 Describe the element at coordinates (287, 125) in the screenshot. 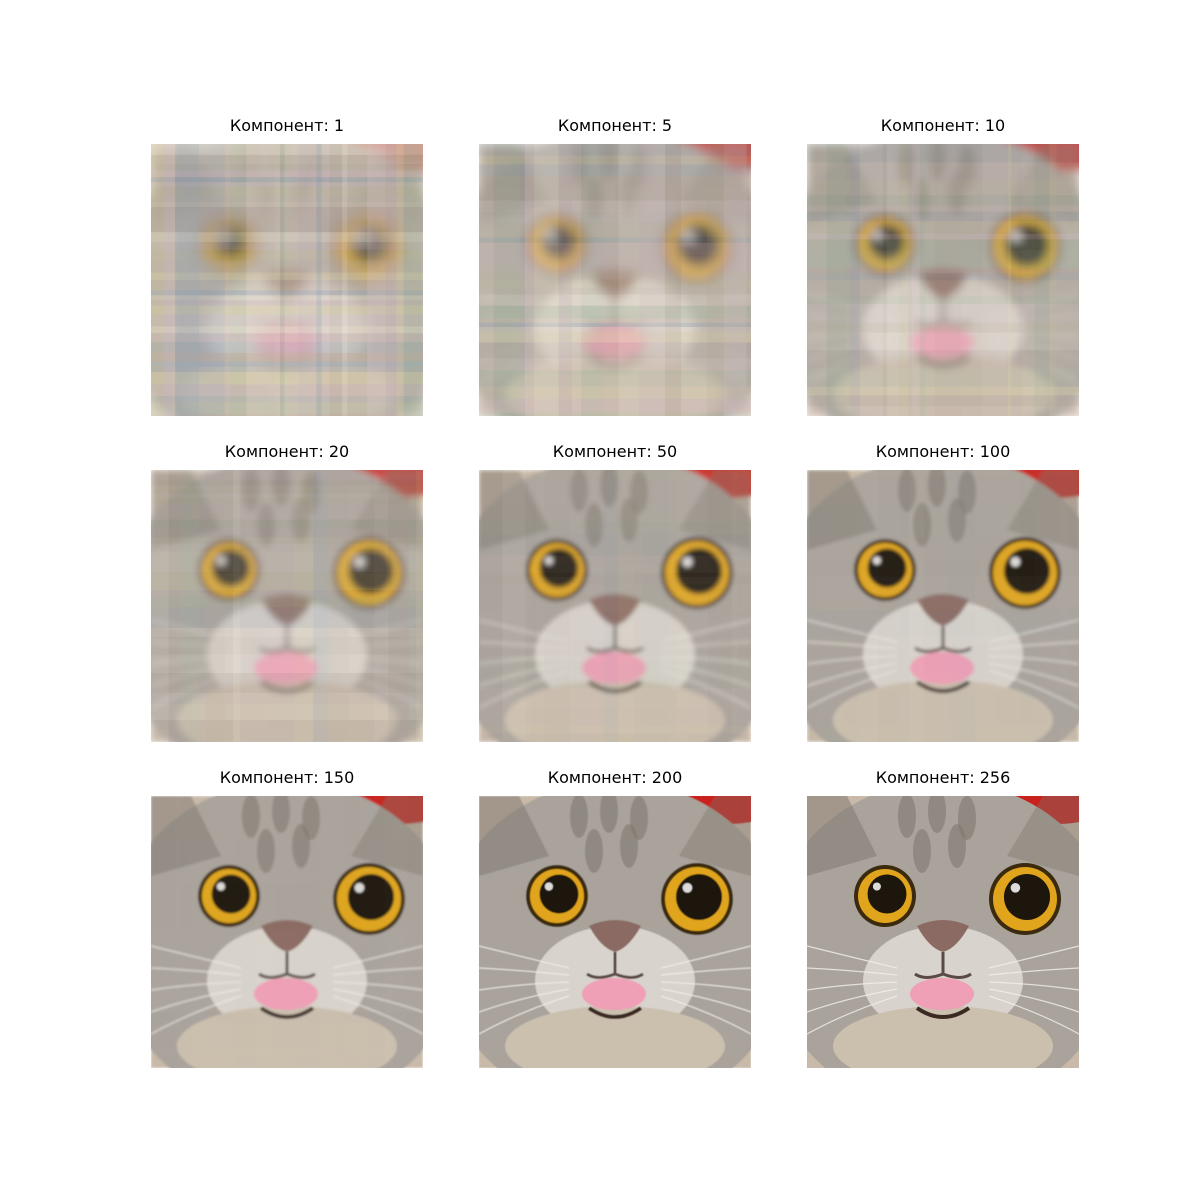

I see `panel-title: Компонент: 1` at that location.